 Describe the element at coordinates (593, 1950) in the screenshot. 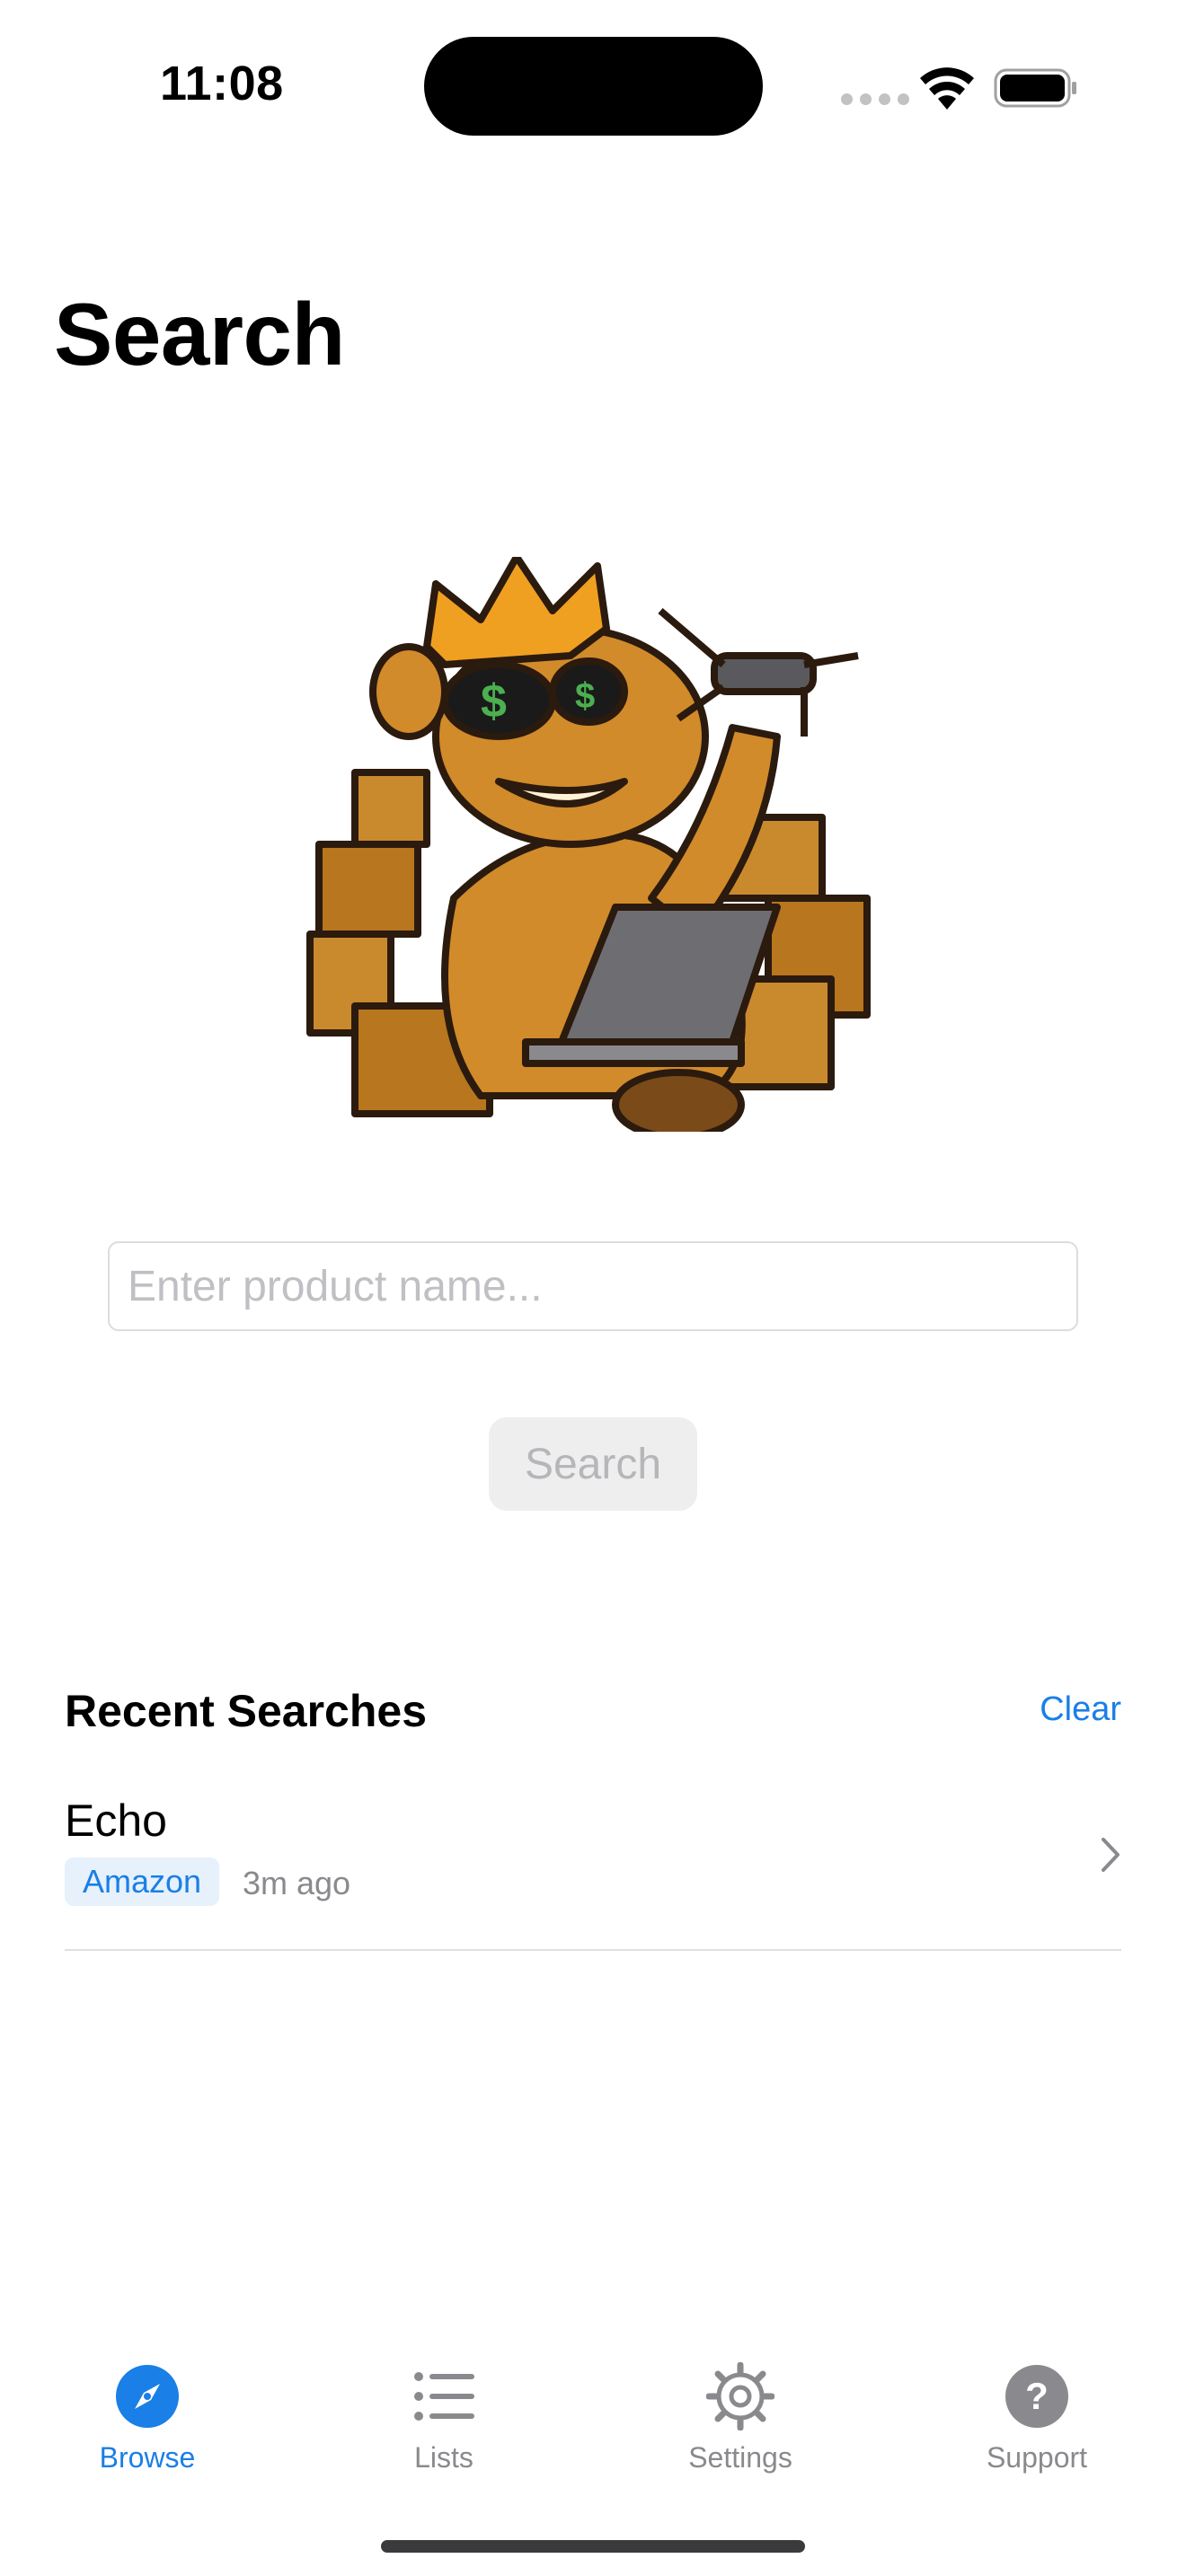

I see `row-divider` at that location.